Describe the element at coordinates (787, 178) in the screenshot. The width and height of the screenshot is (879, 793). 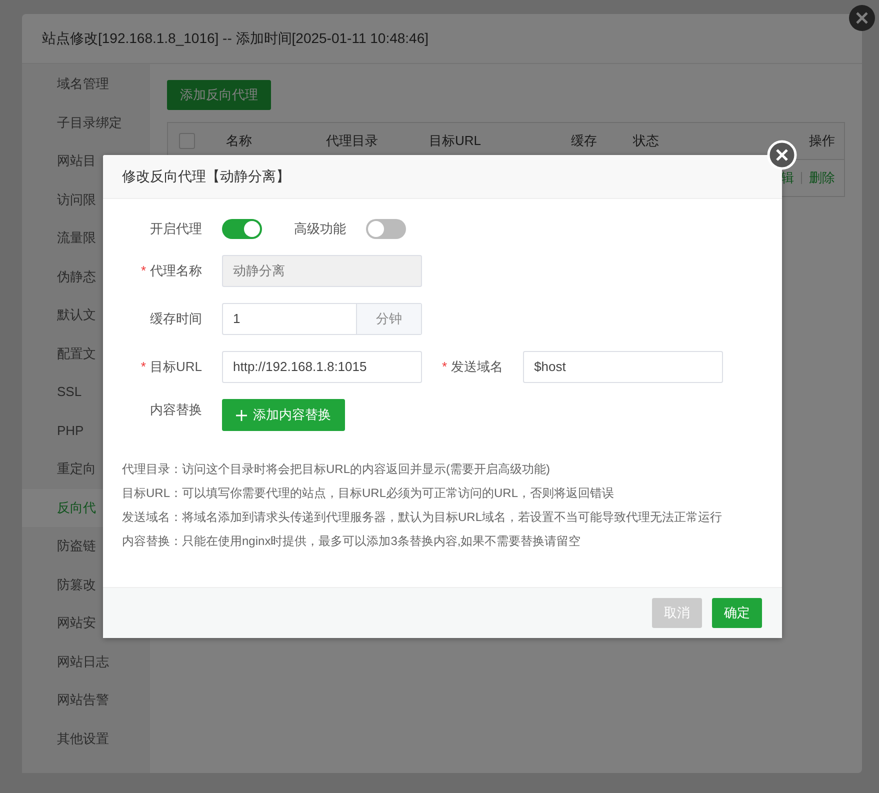
I see `action-link: 辑` at that location.